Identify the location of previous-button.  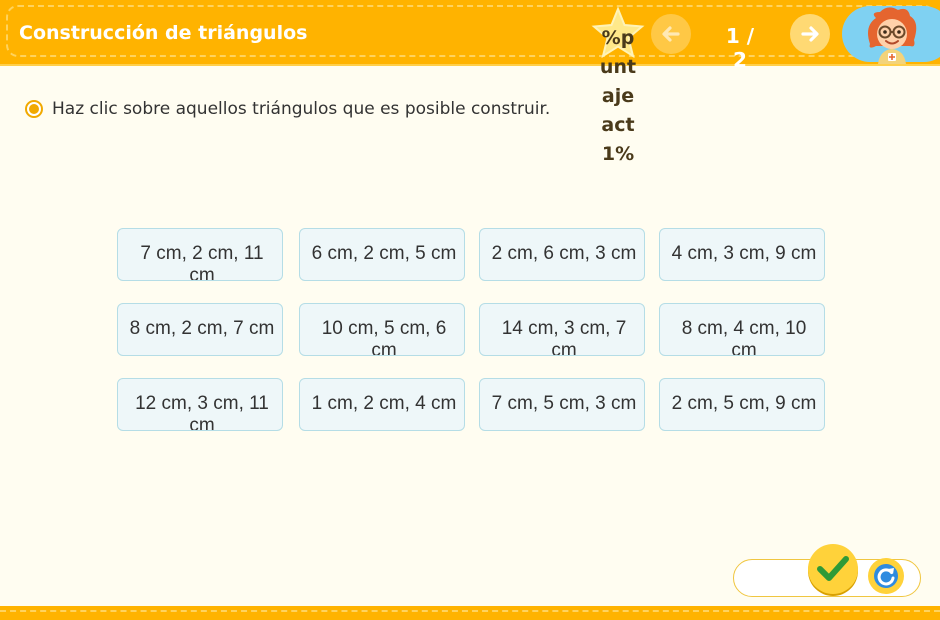
(671, 34).